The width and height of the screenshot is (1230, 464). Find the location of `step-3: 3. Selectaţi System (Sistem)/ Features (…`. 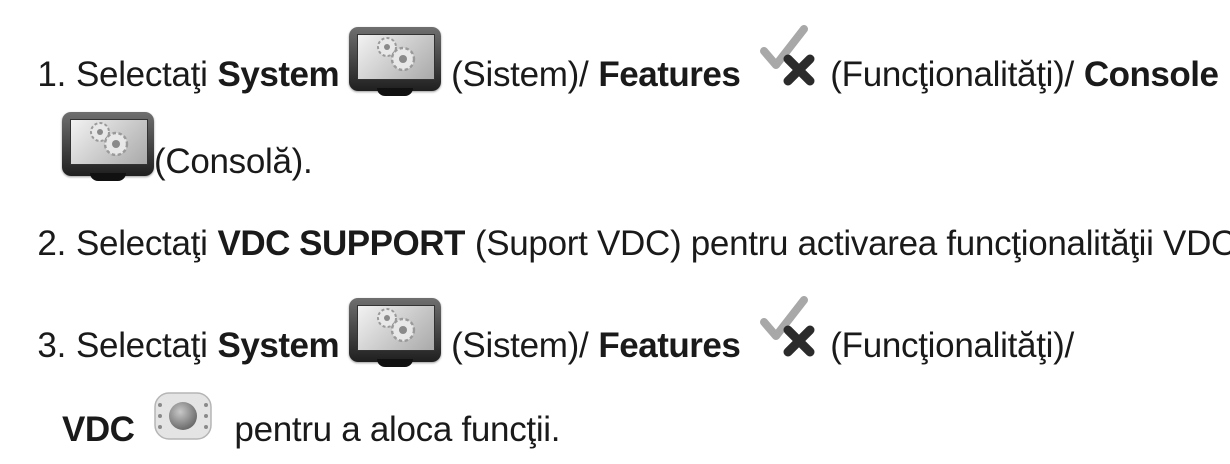

step-3: 3. Selectaţi System (Sistem)/ Features (… is located at coordinates (537, 346).